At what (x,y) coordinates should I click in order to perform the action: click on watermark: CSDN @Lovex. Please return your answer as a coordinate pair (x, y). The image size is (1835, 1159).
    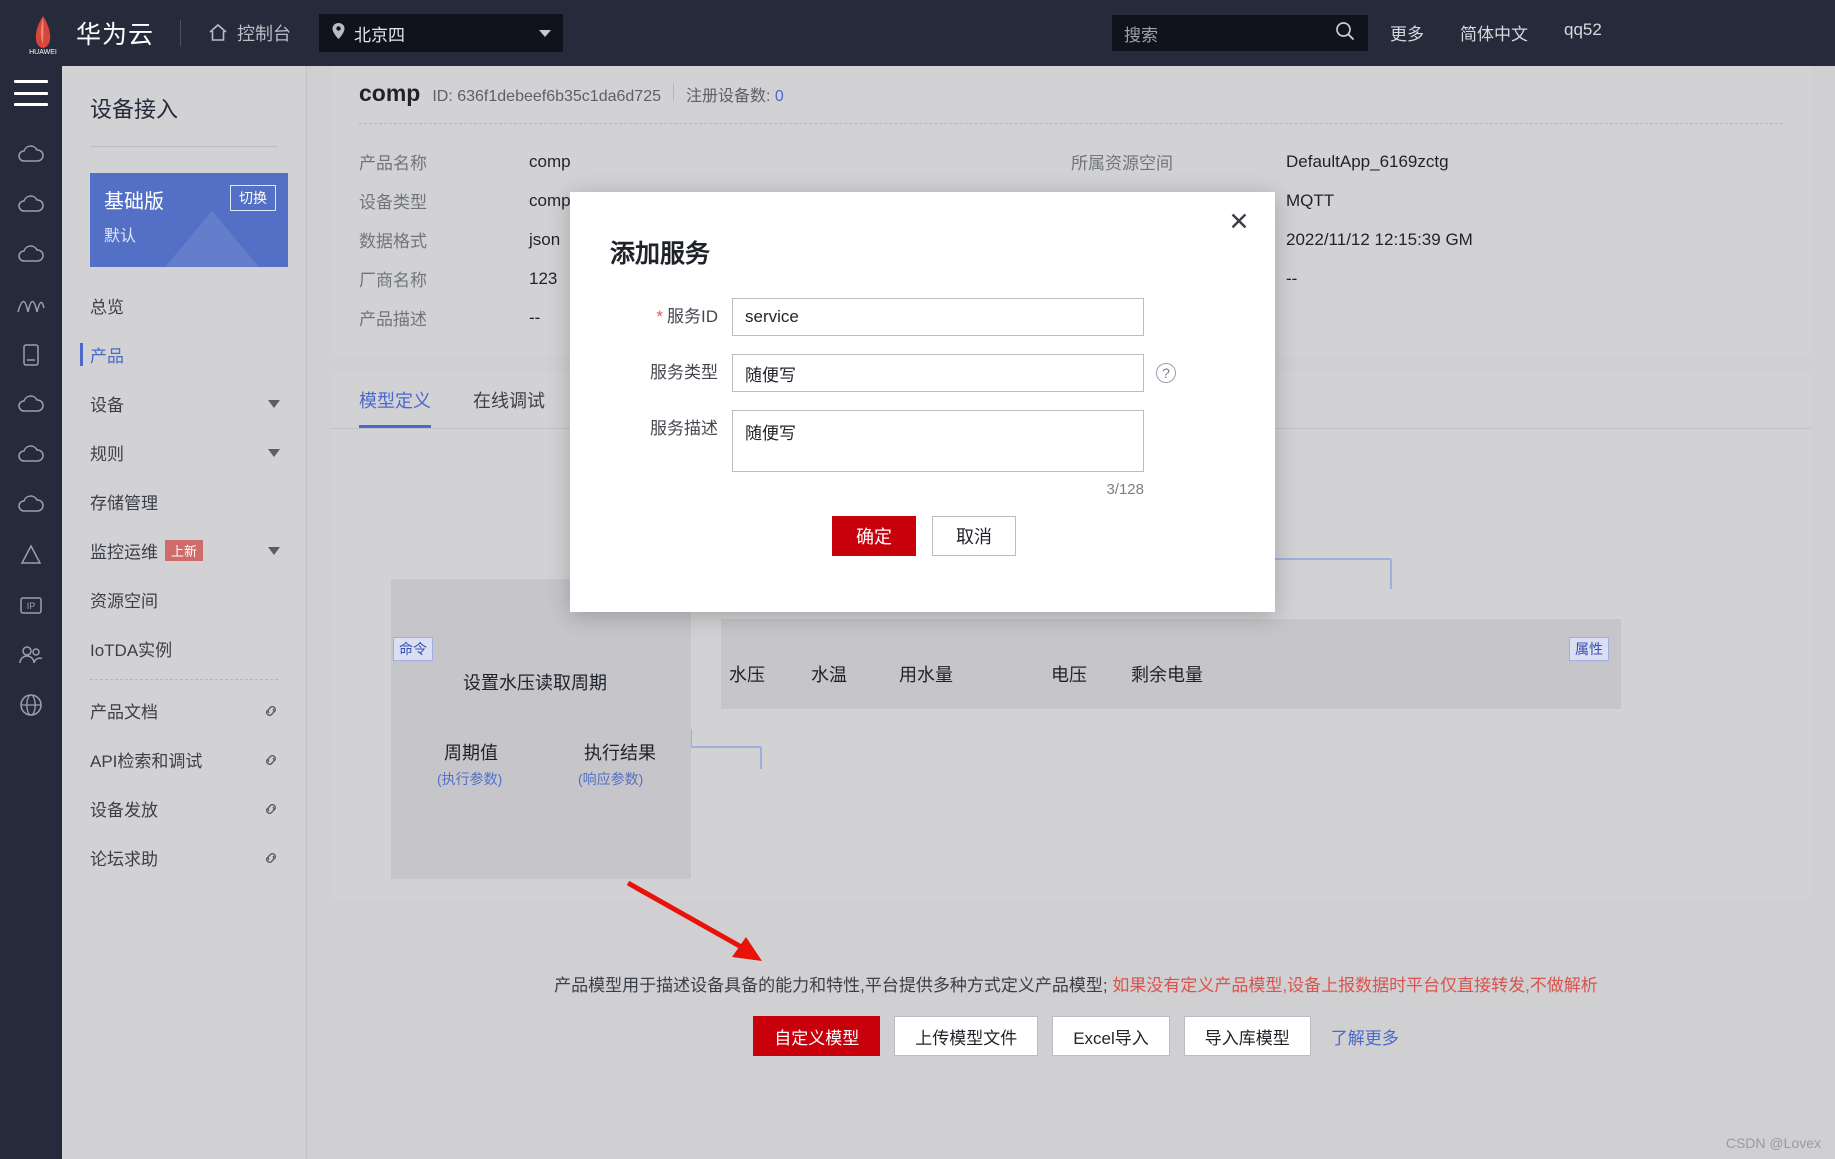
    Looking at the image, I should click on (1773, 1143).